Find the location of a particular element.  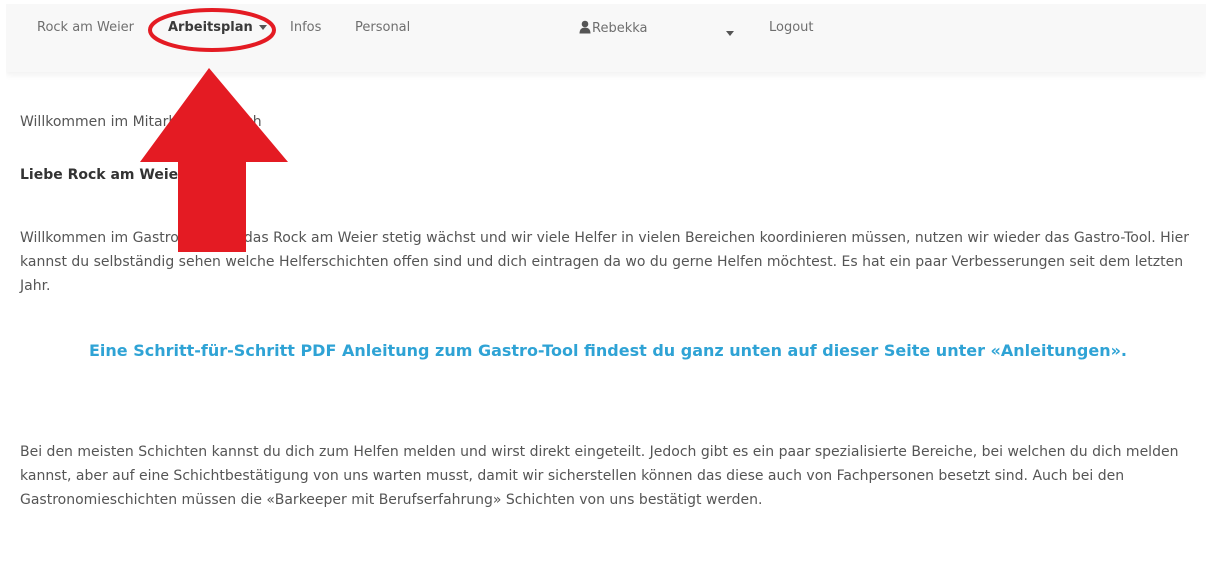

nav-personal-link: Personal is located at coordinates (382, 27).